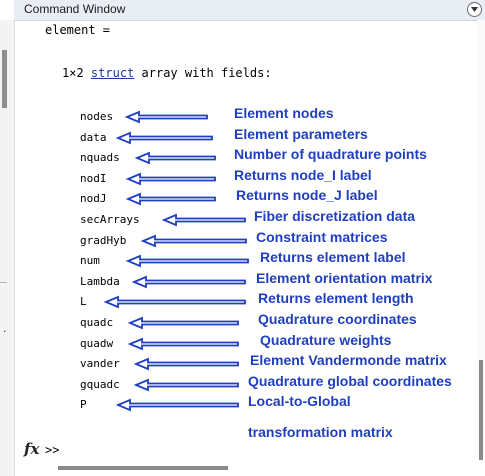 This screenshot has width=485, height=476. What do you see at coordinates (100, 384) in the screenshot?
I see `field-name: gquadc` at bounding box center [100, 384].